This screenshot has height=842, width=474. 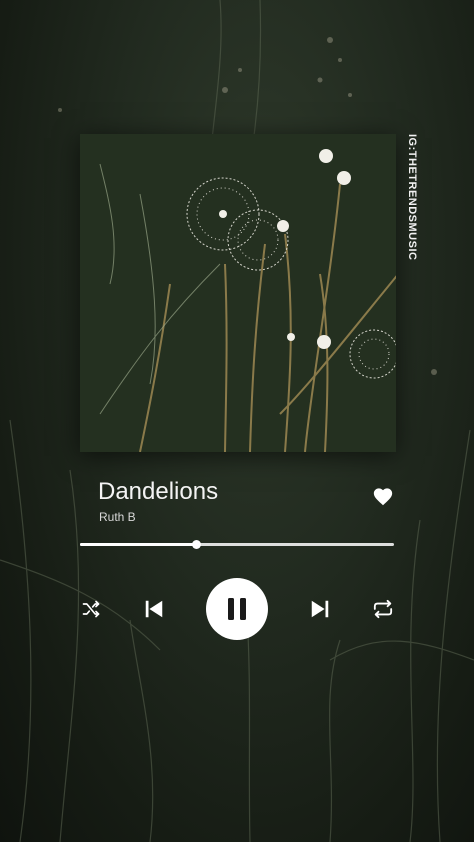 I want to click on progress-bar, so click(x=237, y=544).